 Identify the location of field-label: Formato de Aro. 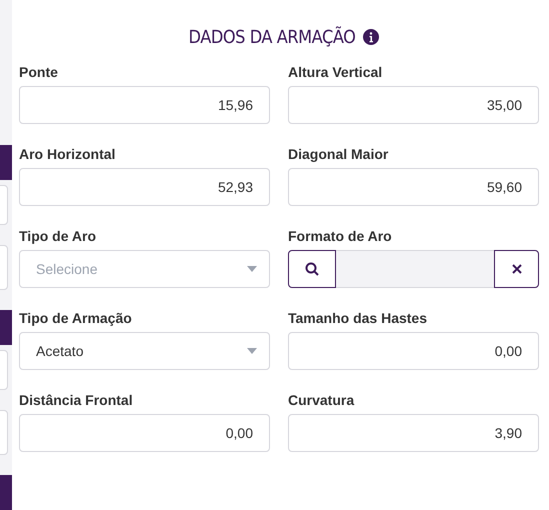
(340, 236).